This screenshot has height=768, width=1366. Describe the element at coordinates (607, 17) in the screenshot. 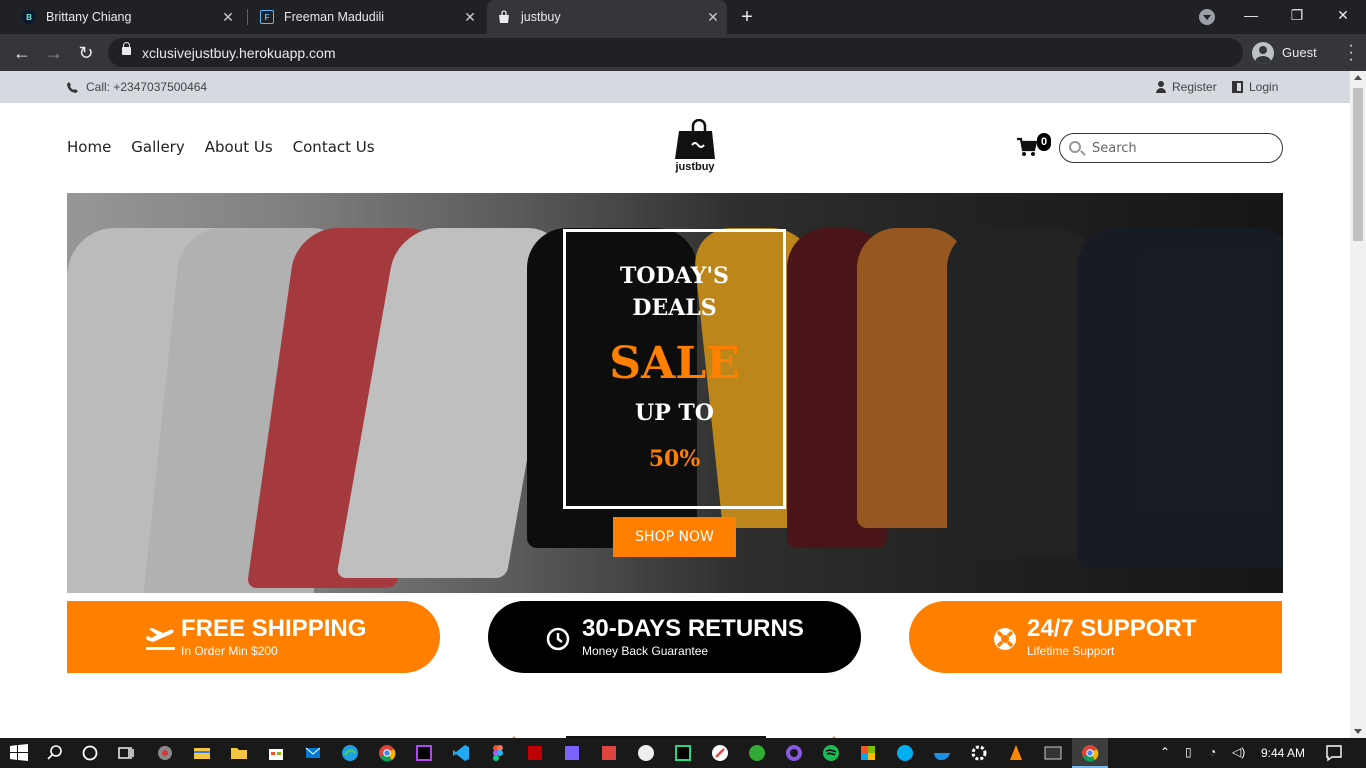

I see `tab-justbuy: justbuy ✕` at that location.